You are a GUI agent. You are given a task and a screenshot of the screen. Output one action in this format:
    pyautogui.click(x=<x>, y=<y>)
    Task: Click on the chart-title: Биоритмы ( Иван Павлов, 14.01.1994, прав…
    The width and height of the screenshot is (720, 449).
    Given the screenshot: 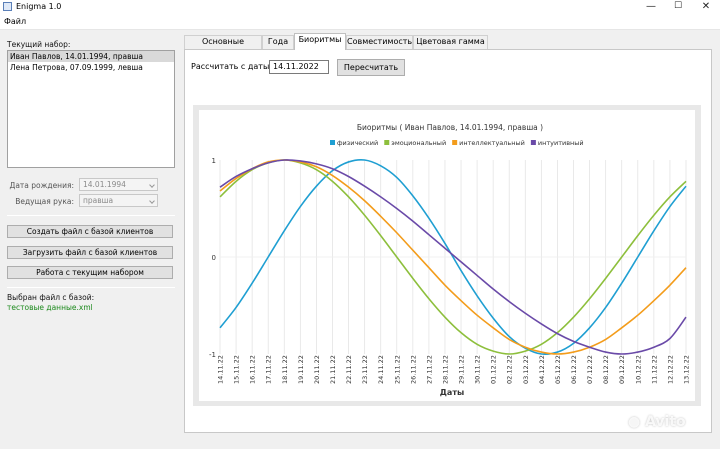 What is the action you would take?
    pyautogui.click(x=450, y=127)
    